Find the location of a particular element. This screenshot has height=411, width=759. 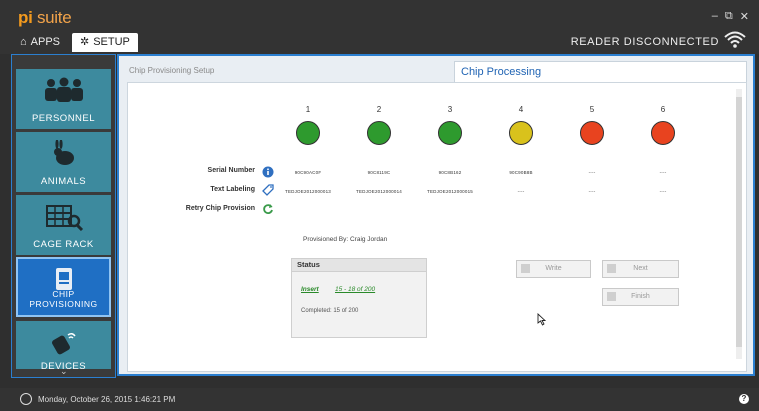

tab-setup-label: SETUP is located at coordinates (111, 42).